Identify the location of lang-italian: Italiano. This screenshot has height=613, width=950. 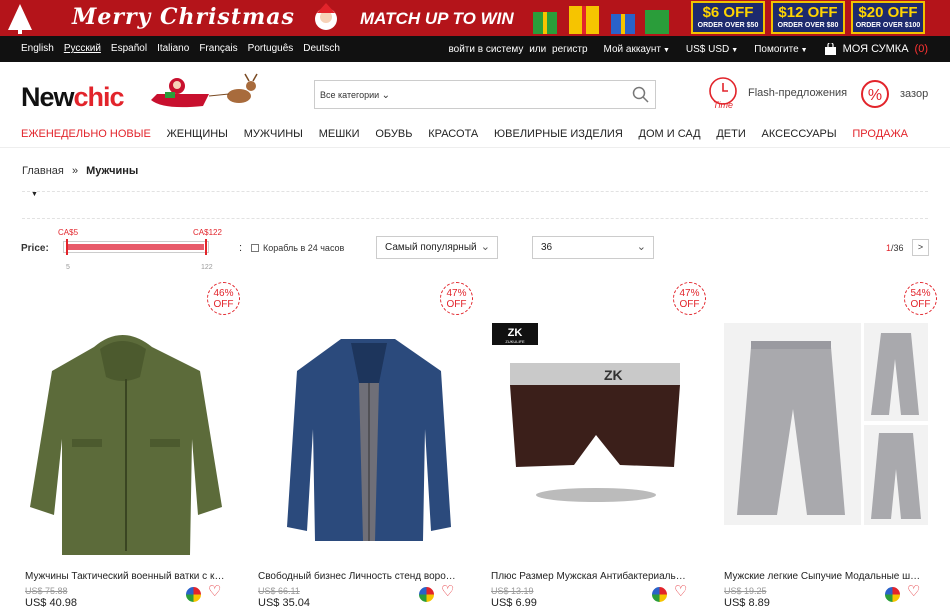
(173, 48).